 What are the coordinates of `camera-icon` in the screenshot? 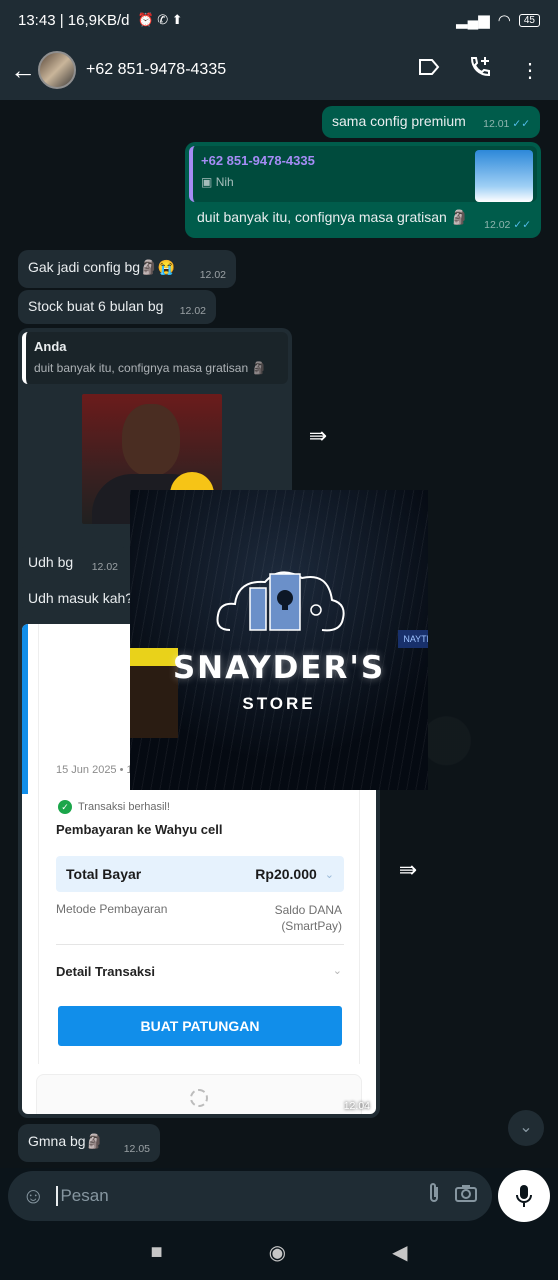 It's located at (466, 1196).